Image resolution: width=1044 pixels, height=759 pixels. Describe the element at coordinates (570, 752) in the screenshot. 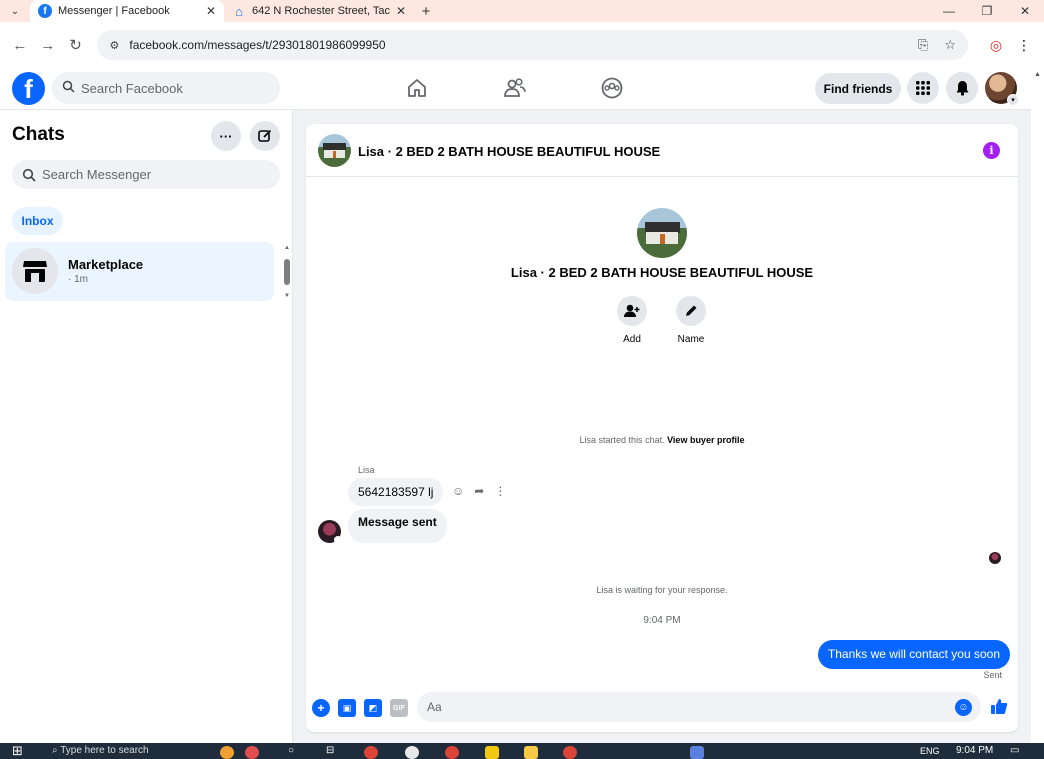

I see `chrome-active-icon` at that location.